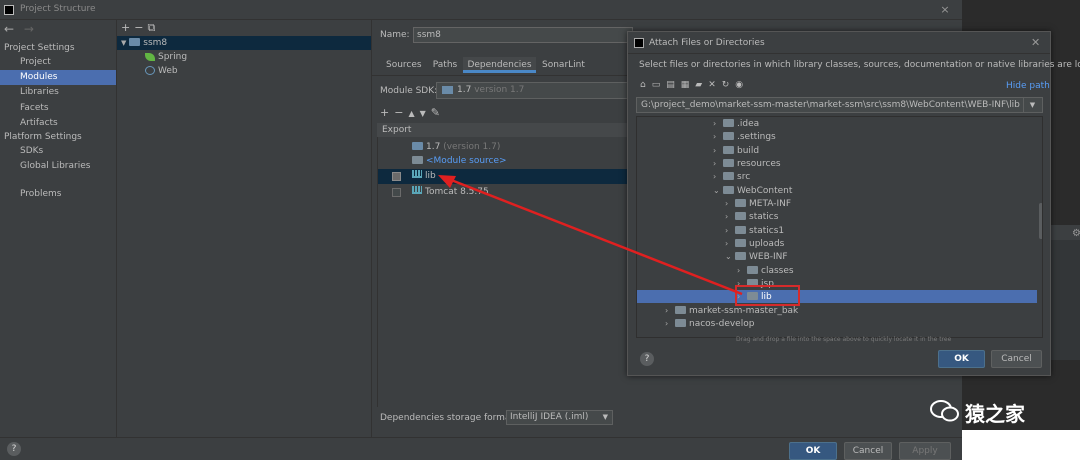  Describe the element at coordinates (837, 176) in the screenshot. I see `tree-row: › src` at that location.